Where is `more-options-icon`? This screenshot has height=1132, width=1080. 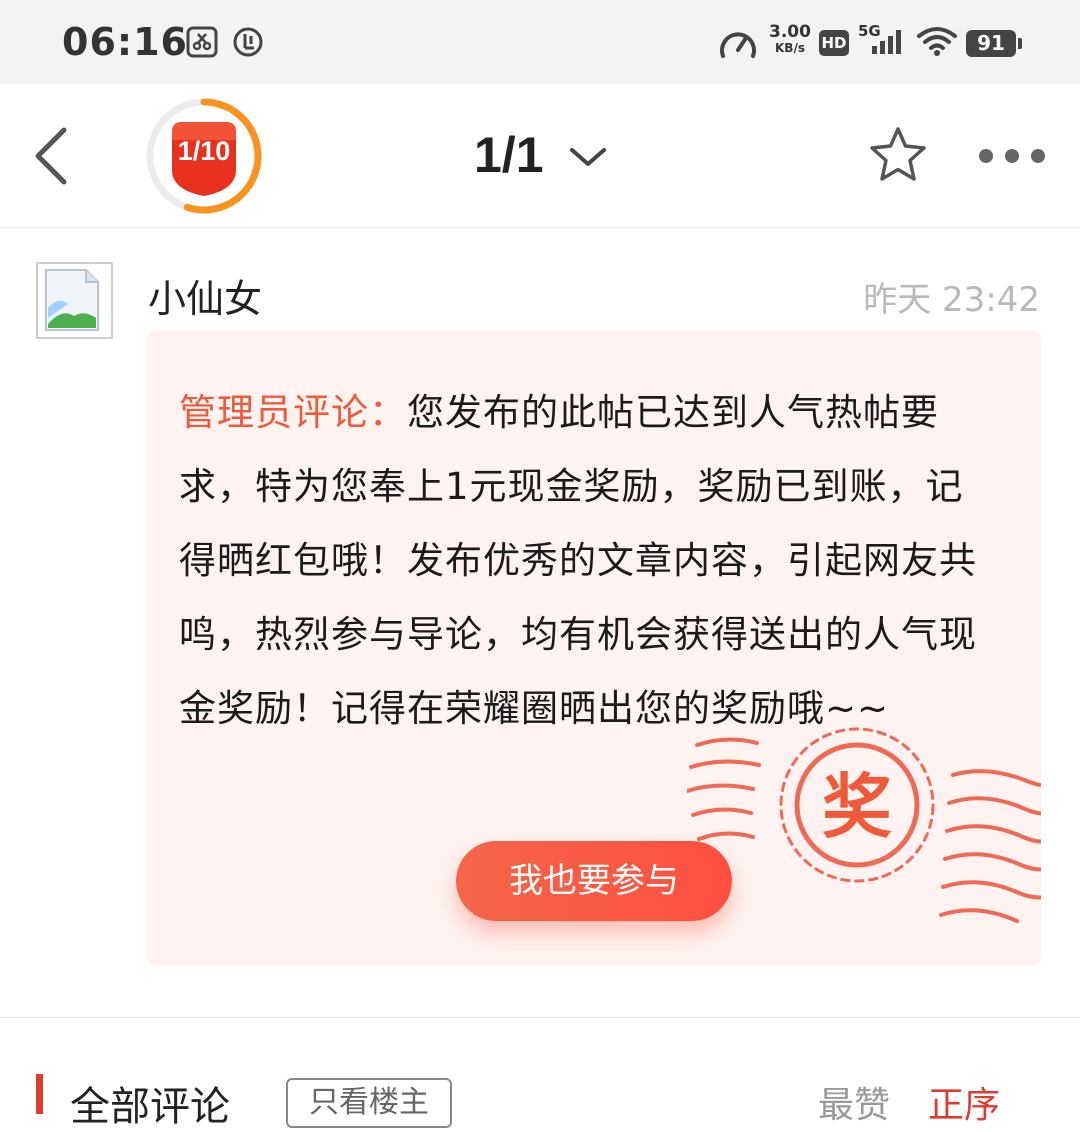 more-options-icon is located at coordinates (1012, 156).